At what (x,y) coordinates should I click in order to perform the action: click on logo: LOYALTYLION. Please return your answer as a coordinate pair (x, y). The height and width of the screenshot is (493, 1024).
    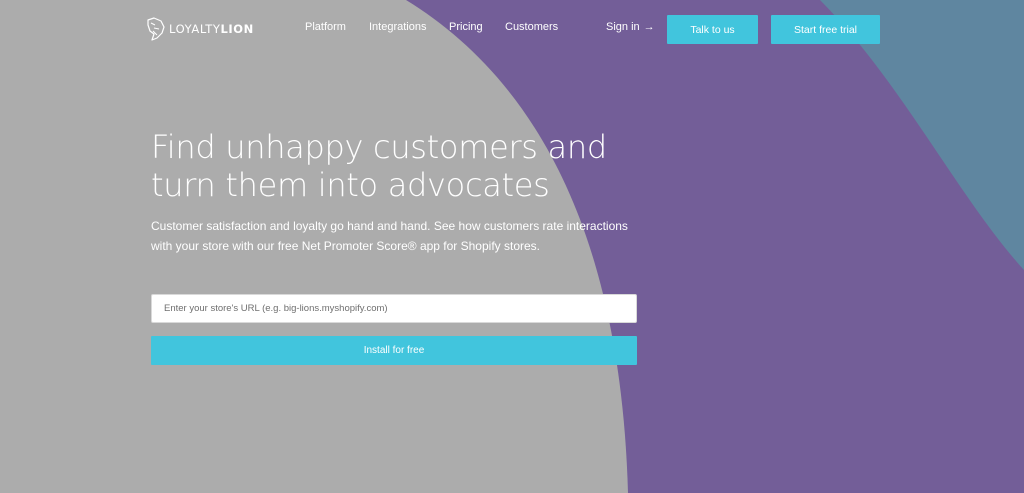
    Looking at the image, I should click on (199, 29).